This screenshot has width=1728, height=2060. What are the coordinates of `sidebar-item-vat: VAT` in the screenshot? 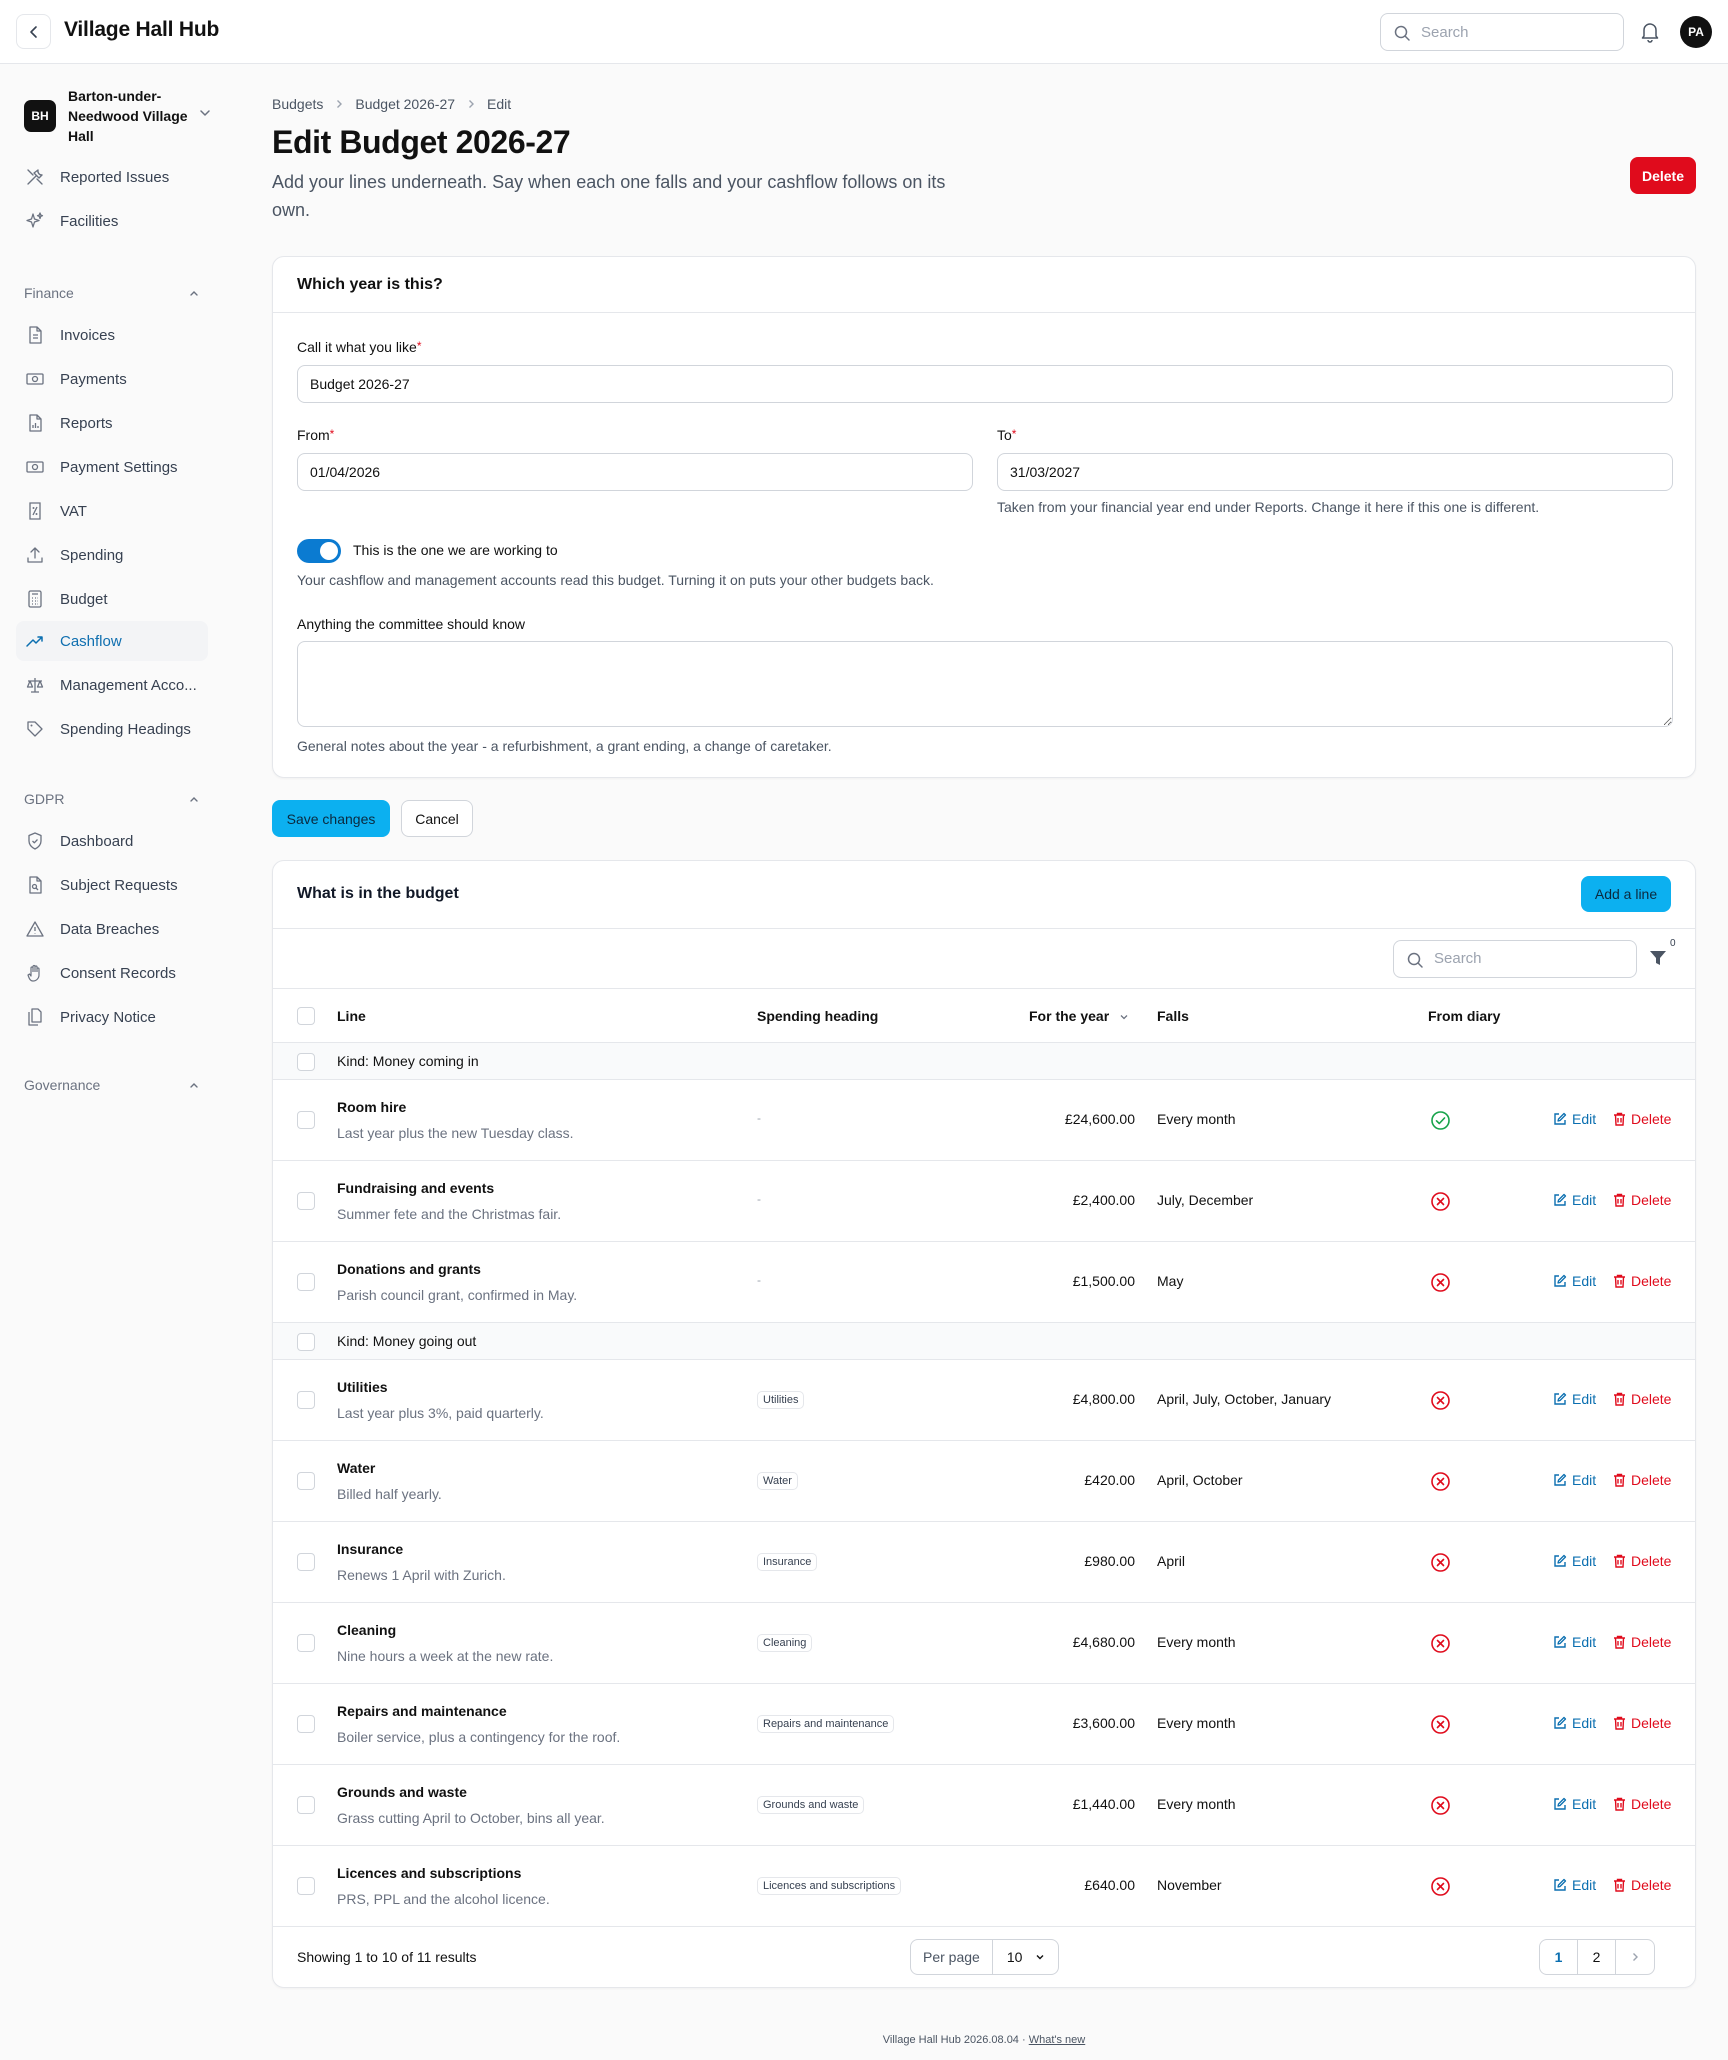 It's located at (112, 511).